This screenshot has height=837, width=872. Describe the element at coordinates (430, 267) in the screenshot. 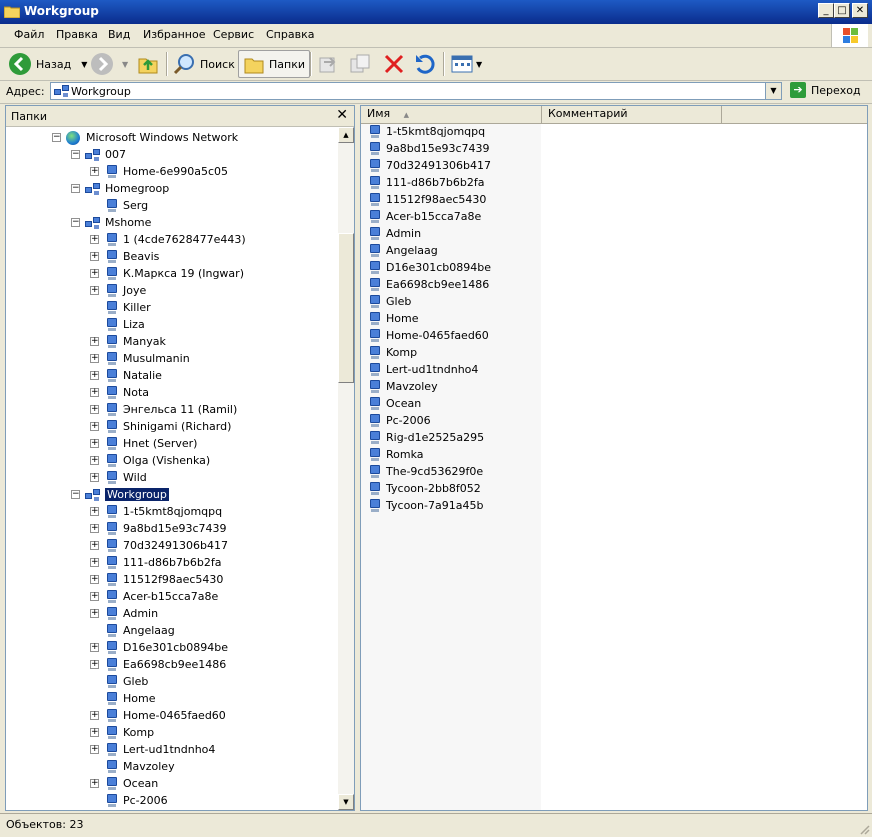

I see `list-item: D16e301cb0894be` at that location.